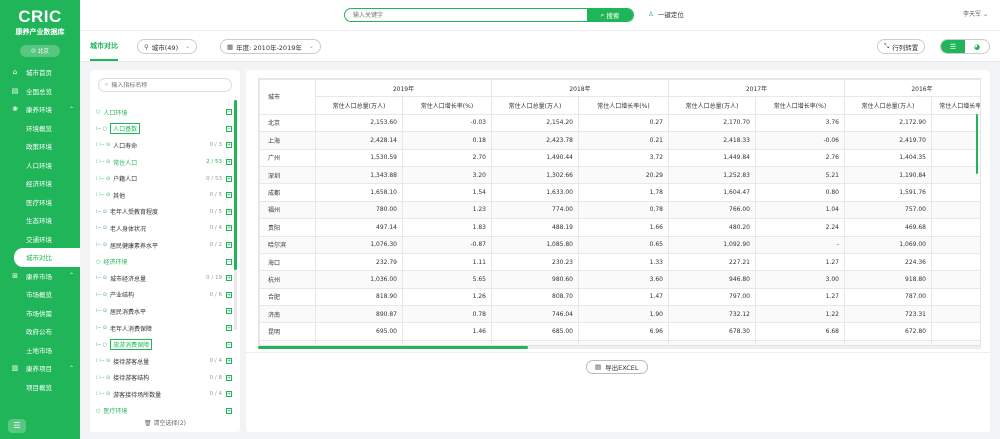 The width and height of the screenshot is (1000, 439). What do you see at coordinates (166, 378) in the screenshot?
I see `tree-item: ⁞ ⁞-- ⊙ 接待游客结构 0 / 8 +` at bounding box center [166, 378].